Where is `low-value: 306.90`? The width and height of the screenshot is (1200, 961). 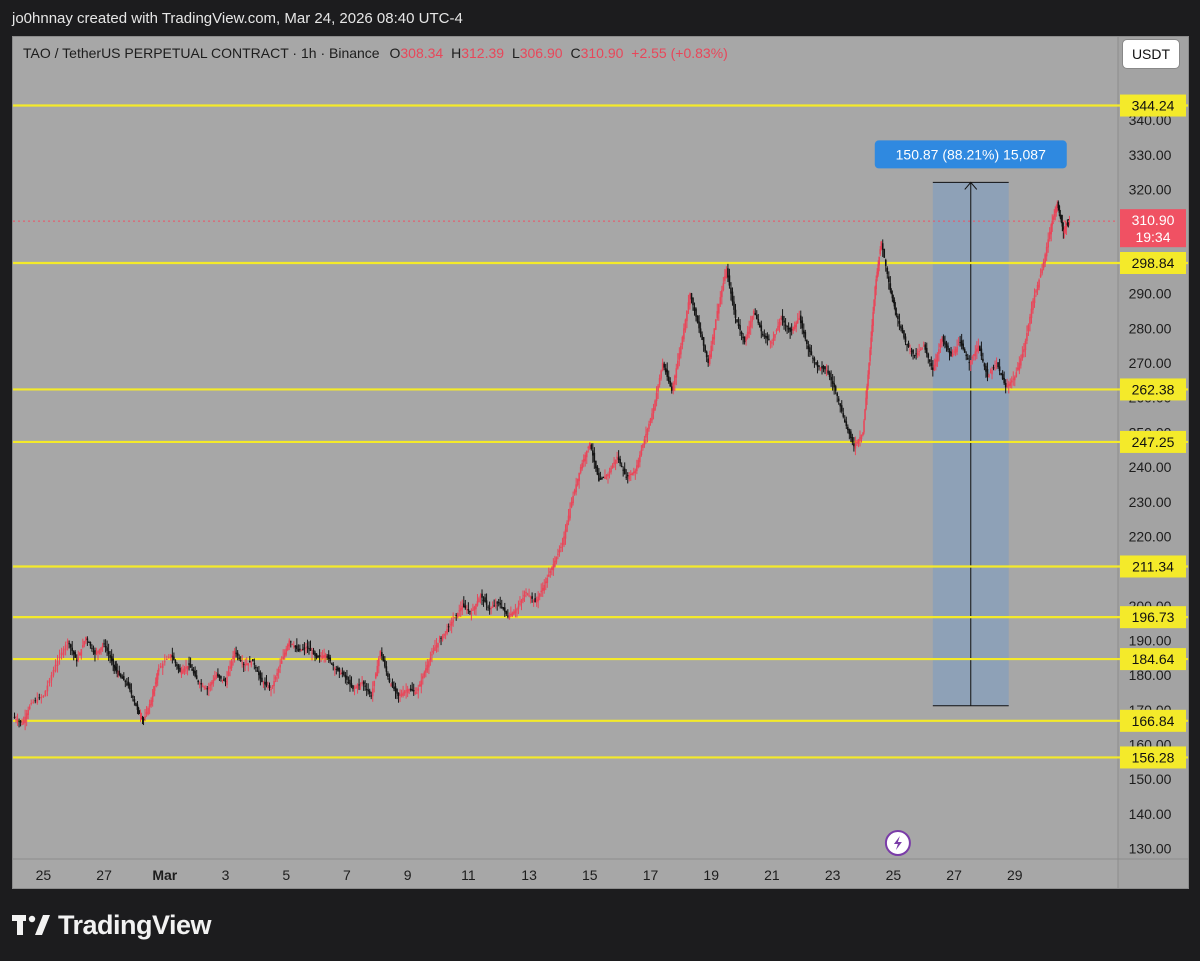
low-value: 306.90 is located at coordinates (541, 53).